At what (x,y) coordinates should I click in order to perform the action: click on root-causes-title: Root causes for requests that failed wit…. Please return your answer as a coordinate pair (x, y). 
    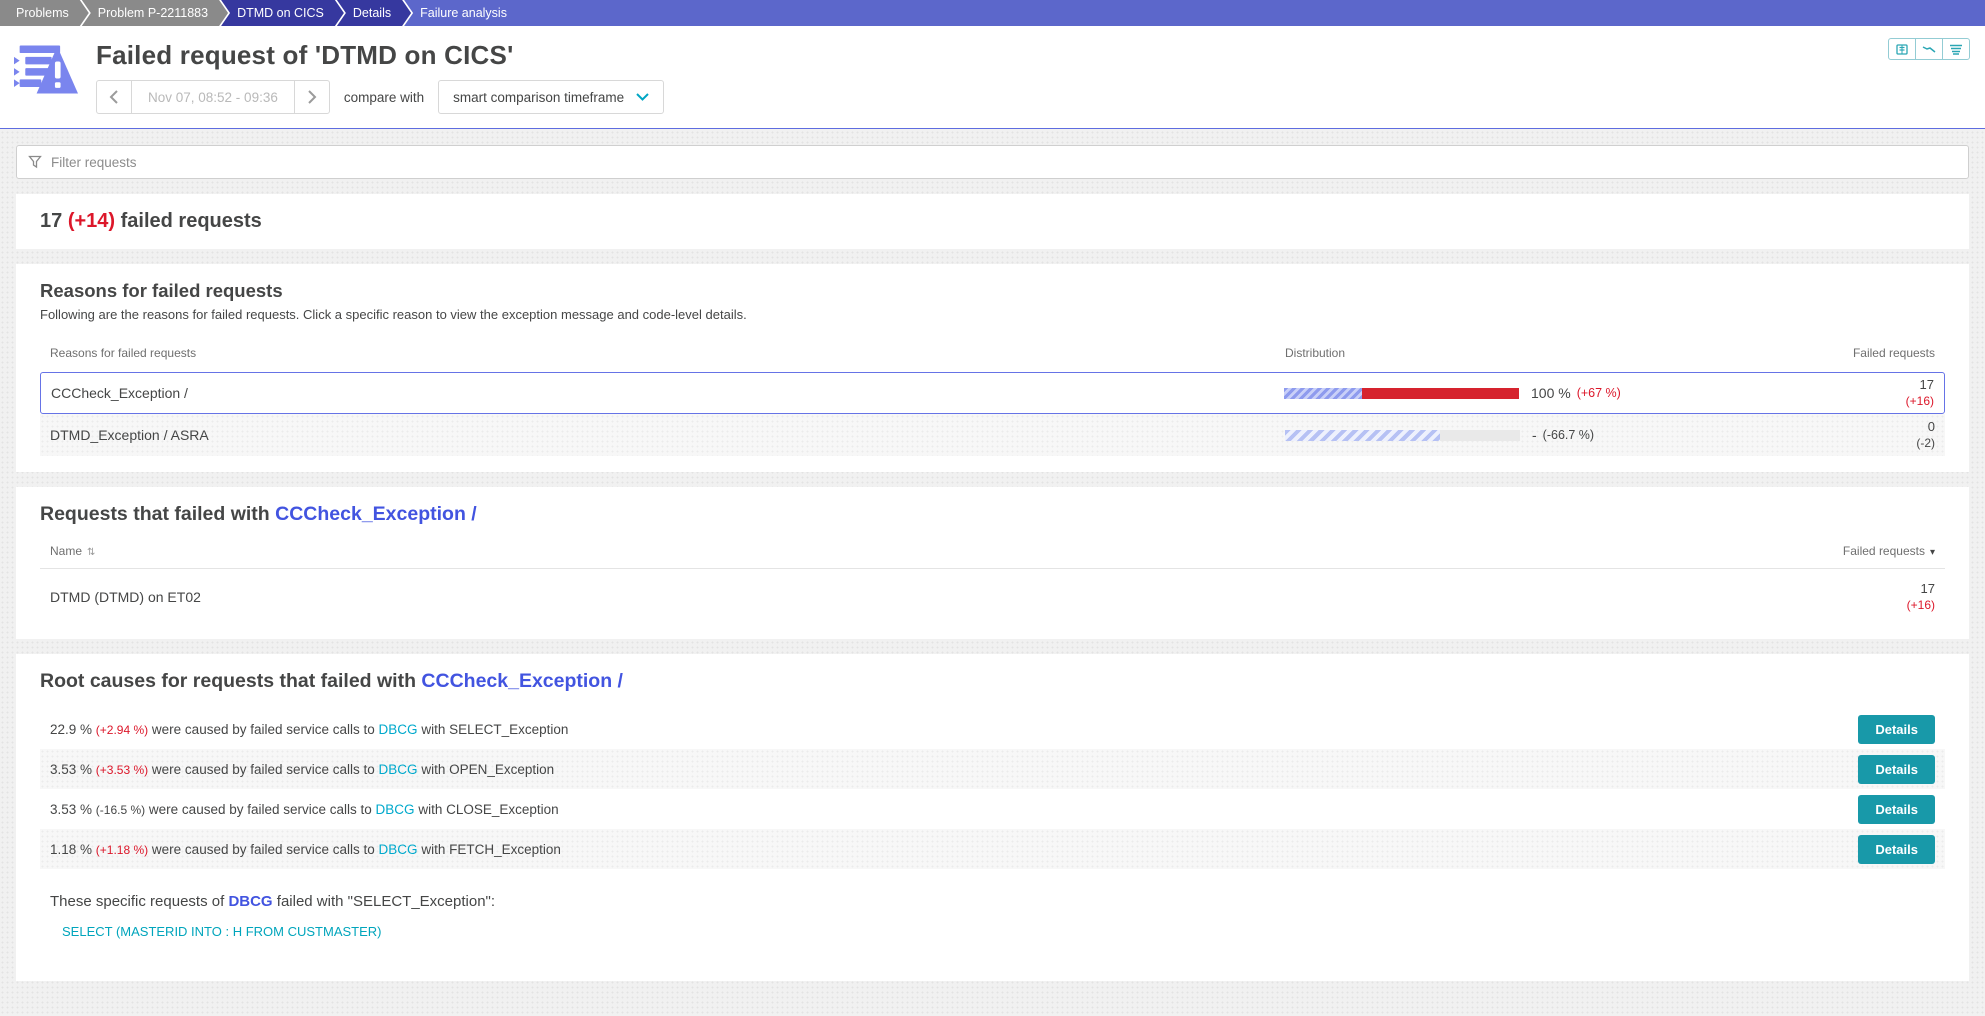
    Looking at the image, I should click on (992, 681).